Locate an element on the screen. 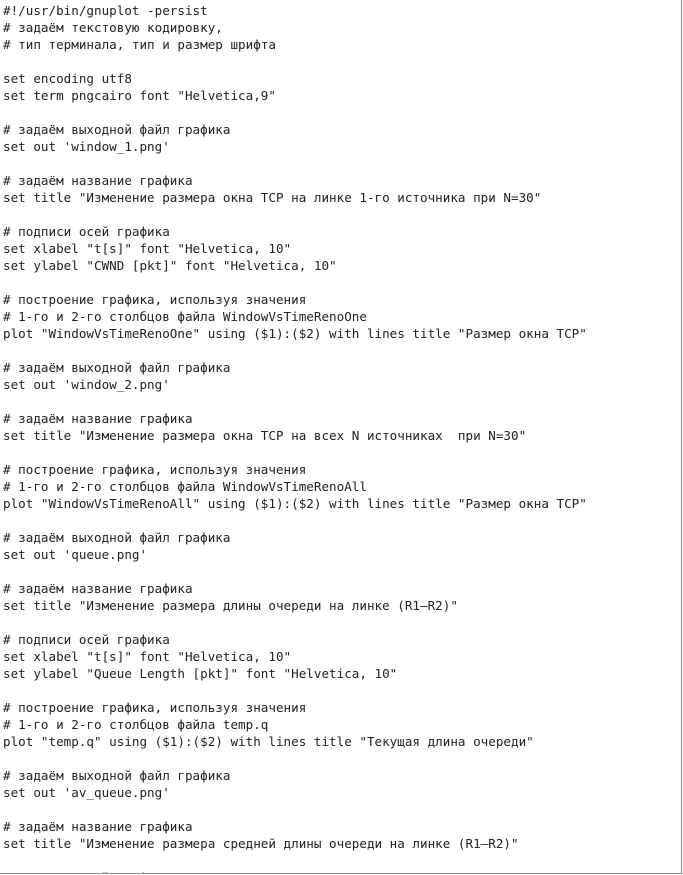  code-line: # тип терминала, тип и размер шрифта is located at coordinates (295, 44).